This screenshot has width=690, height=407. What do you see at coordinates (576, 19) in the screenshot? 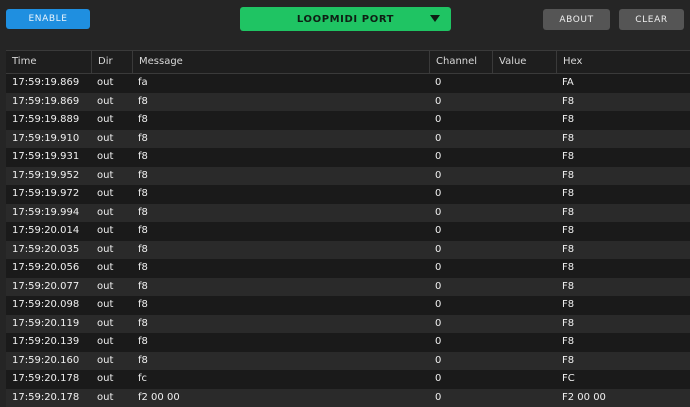
I see `about-button: ABOUT` at bounding box center [576, 19].